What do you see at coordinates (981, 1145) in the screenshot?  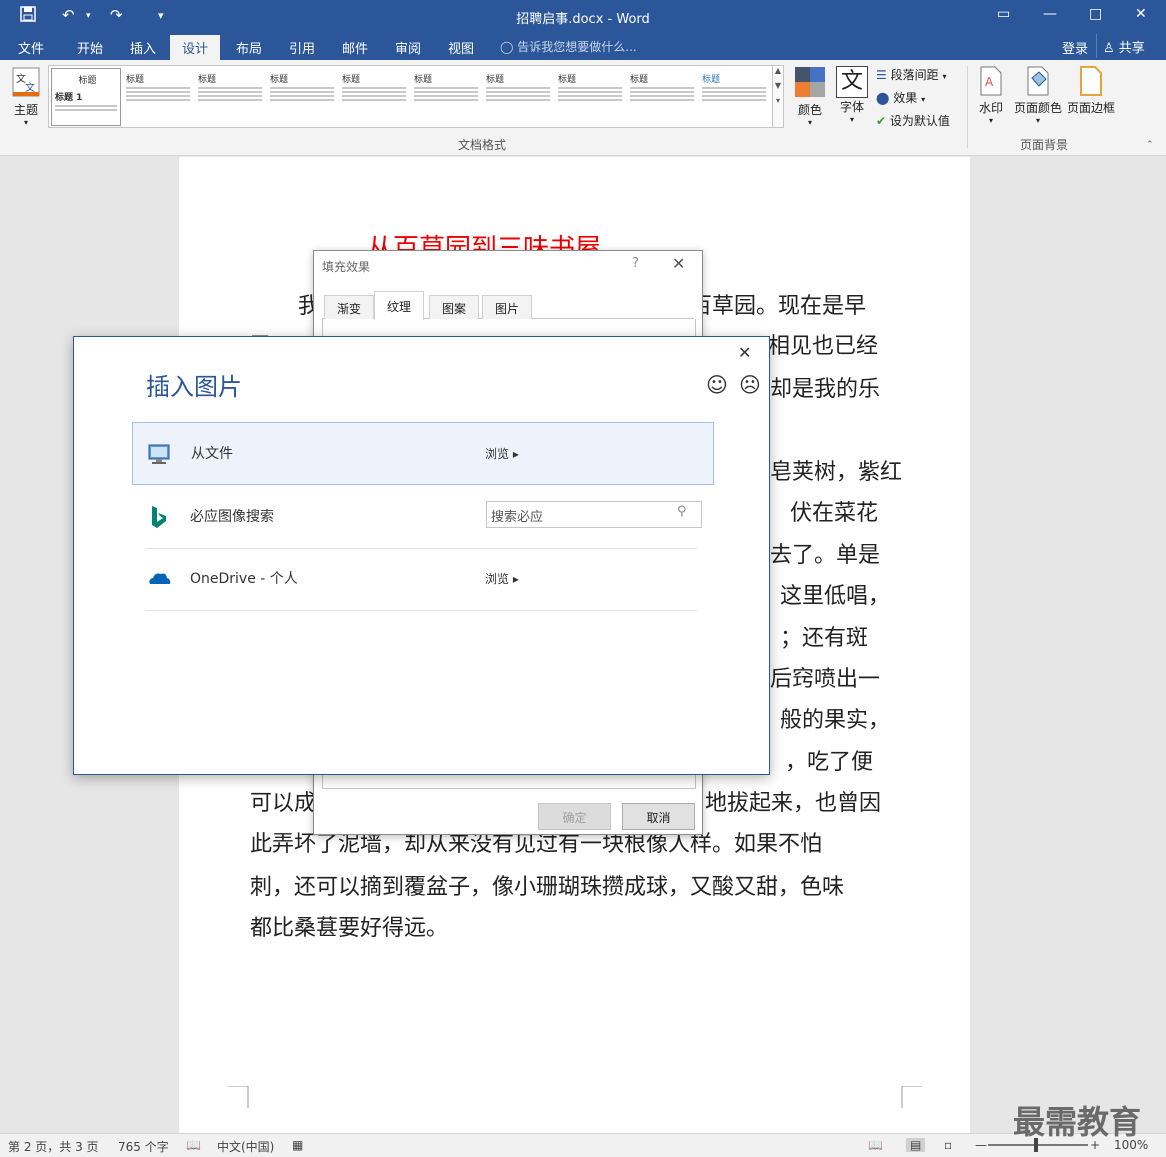 I see `zoom-out-button: —` at bounding box center [981, 1145].